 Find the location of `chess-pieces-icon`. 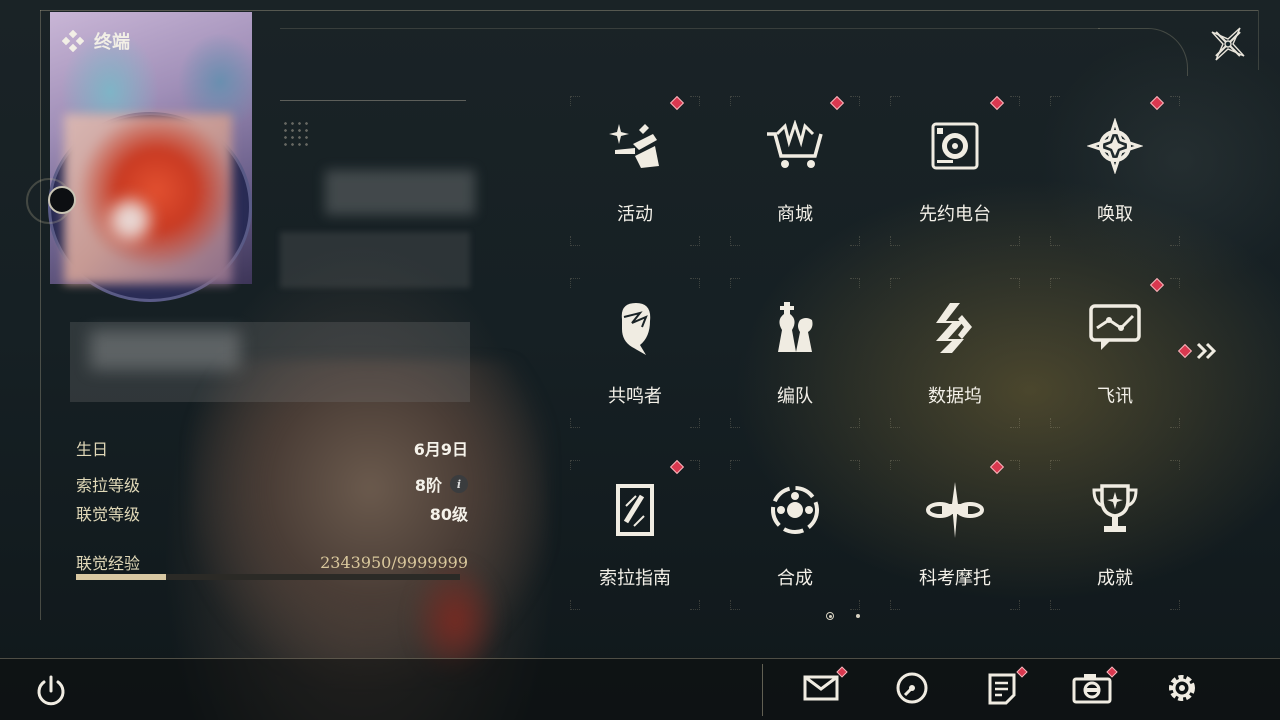

chess-pieces-icon is located at coordinates (795, 328).